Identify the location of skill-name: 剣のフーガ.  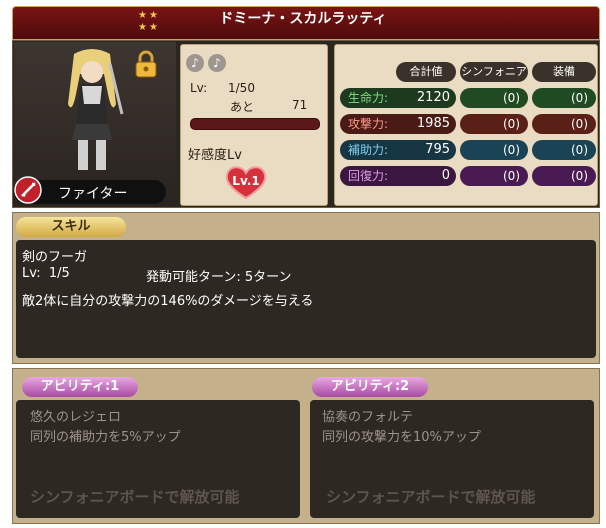
(55, 257).